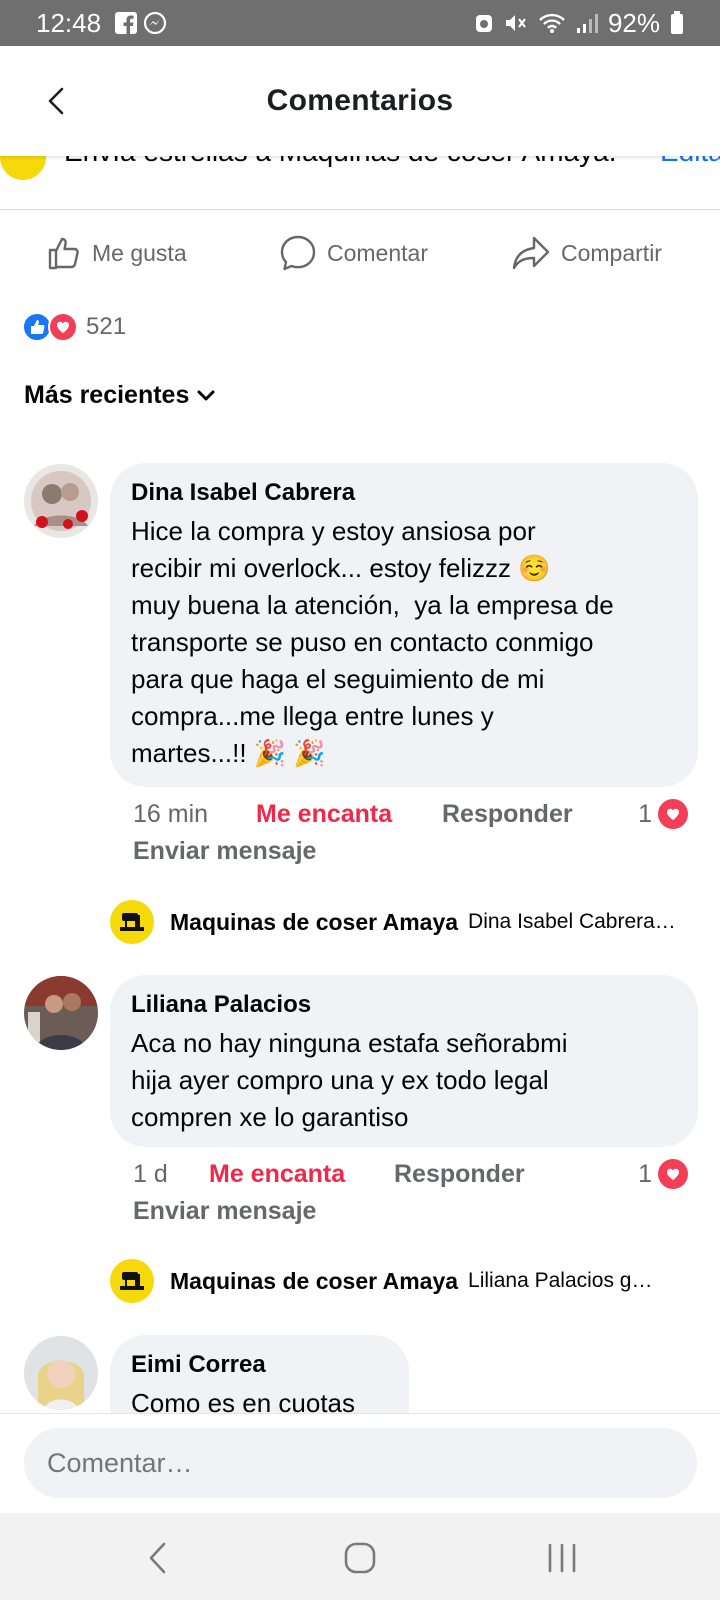 This screenshot has width=720, height=1600. What do you see at coordinates (106, 326) in the screenshot?
I see `reactions-count: 521` at bounding box center [106, 326].